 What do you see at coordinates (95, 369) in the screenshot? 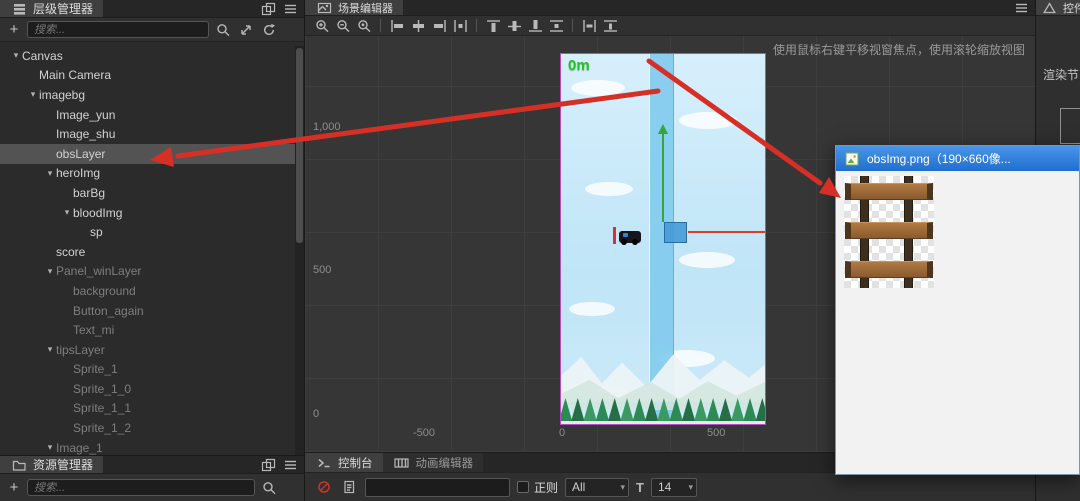
I see `tree-item-label: Sprite_1` at bounding box center [95, 369].